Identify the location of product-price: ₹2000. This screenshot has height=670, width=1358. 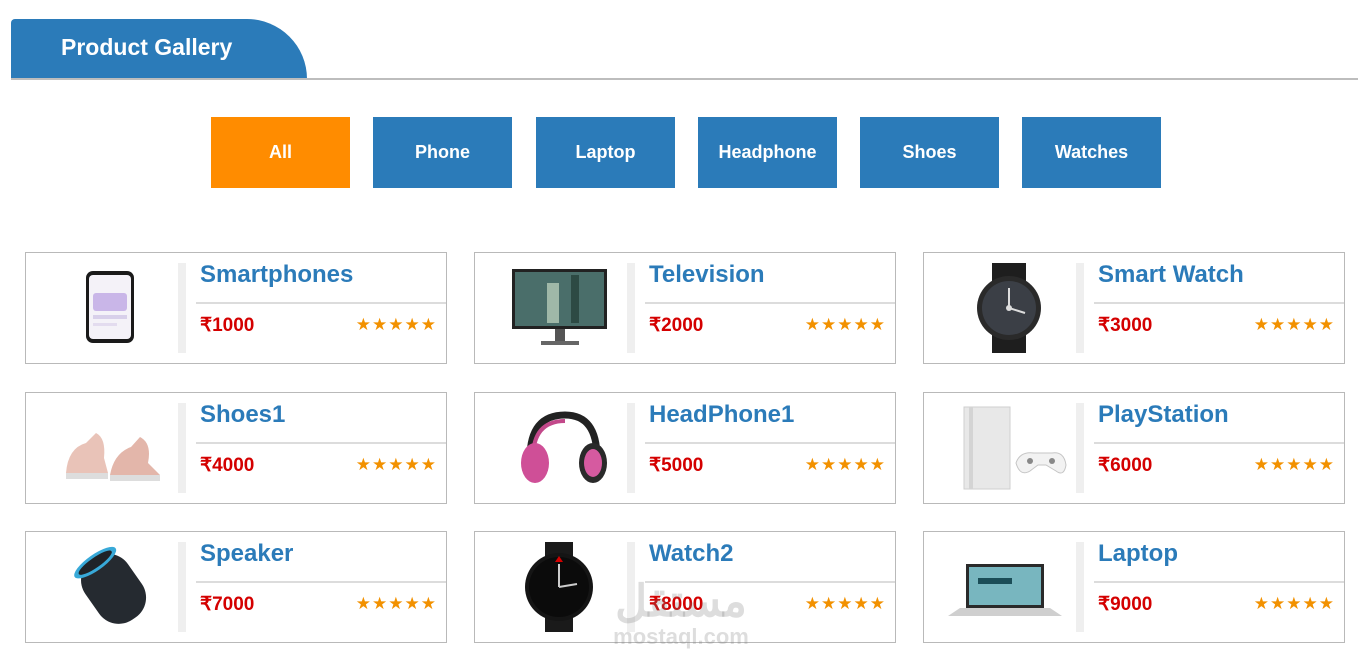
(676, 325).